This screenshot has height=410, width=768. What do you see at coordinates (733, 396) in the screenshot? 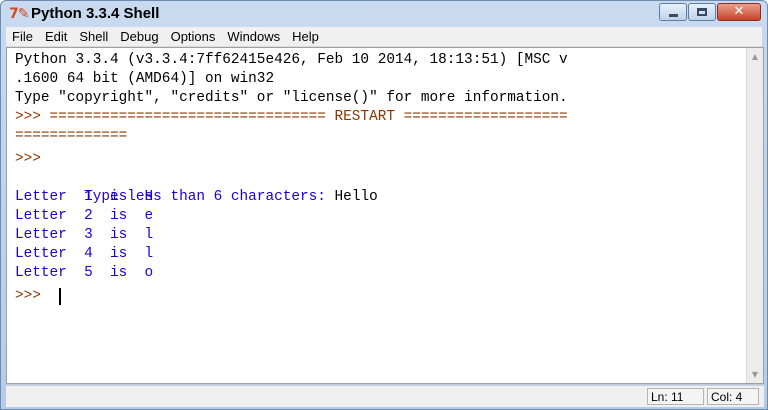
I see `column-indicator: Col: 4` at bounding box center [733, 396].